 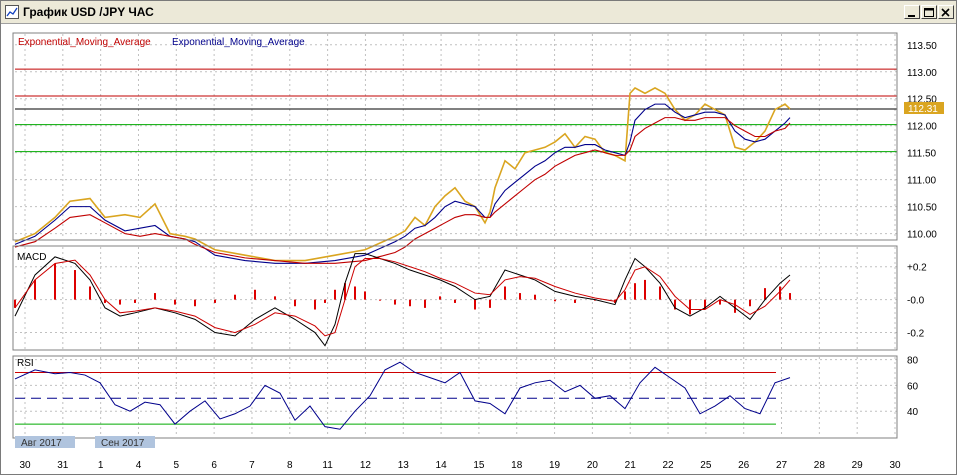 I want to click on x-tick-label: 12, so click(x=366, y=465).